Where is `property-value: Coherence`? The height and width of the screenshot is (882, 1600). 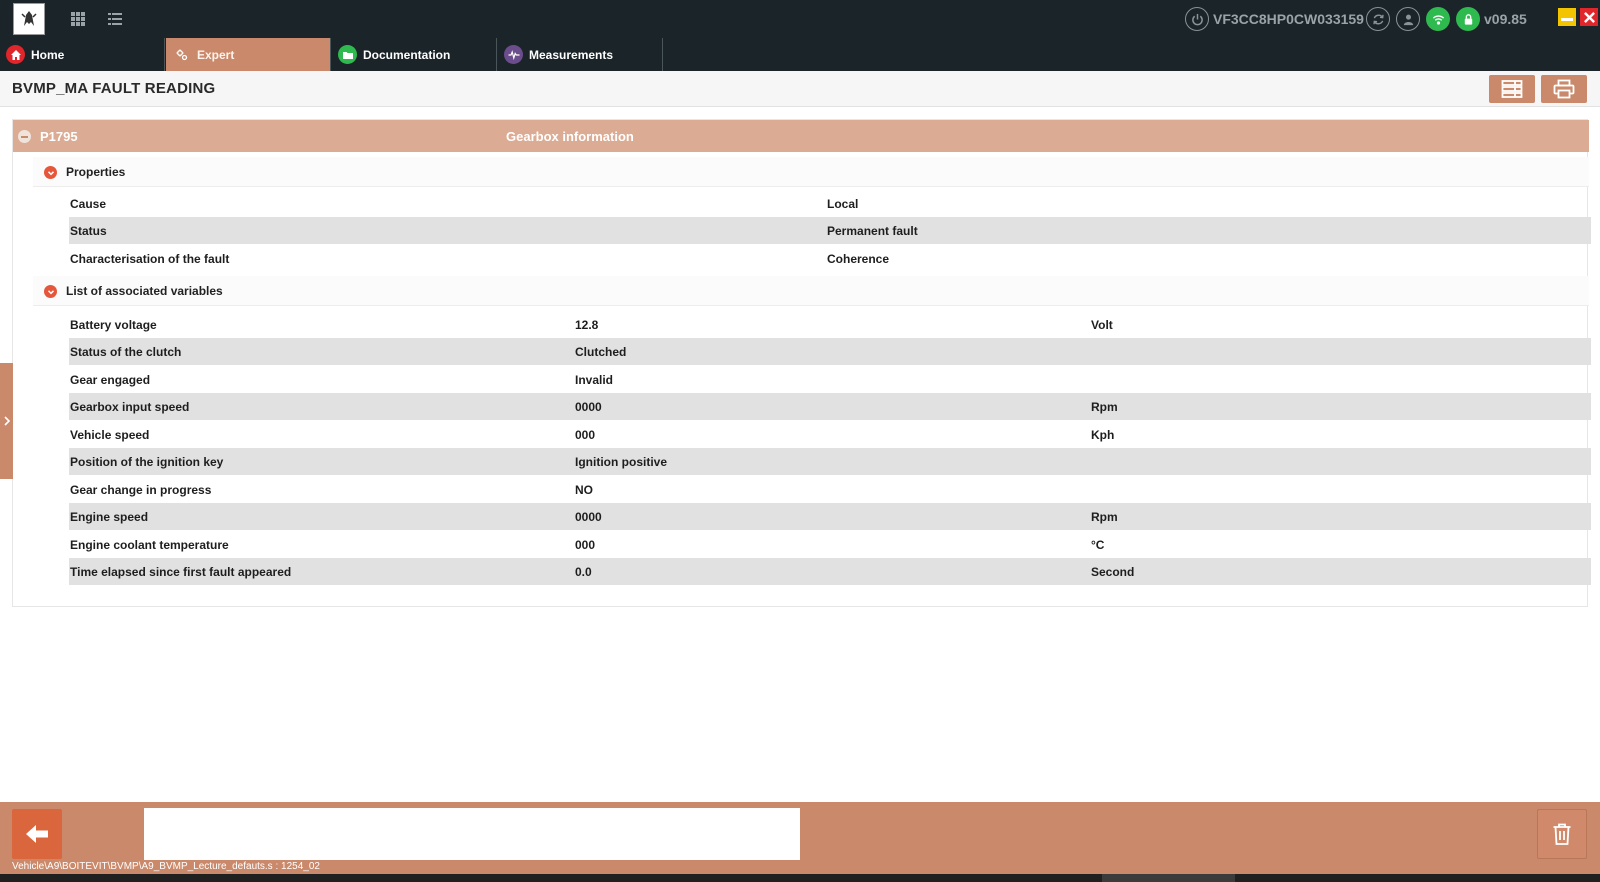 property-value: Coherence is located at coordinates (858, 259).